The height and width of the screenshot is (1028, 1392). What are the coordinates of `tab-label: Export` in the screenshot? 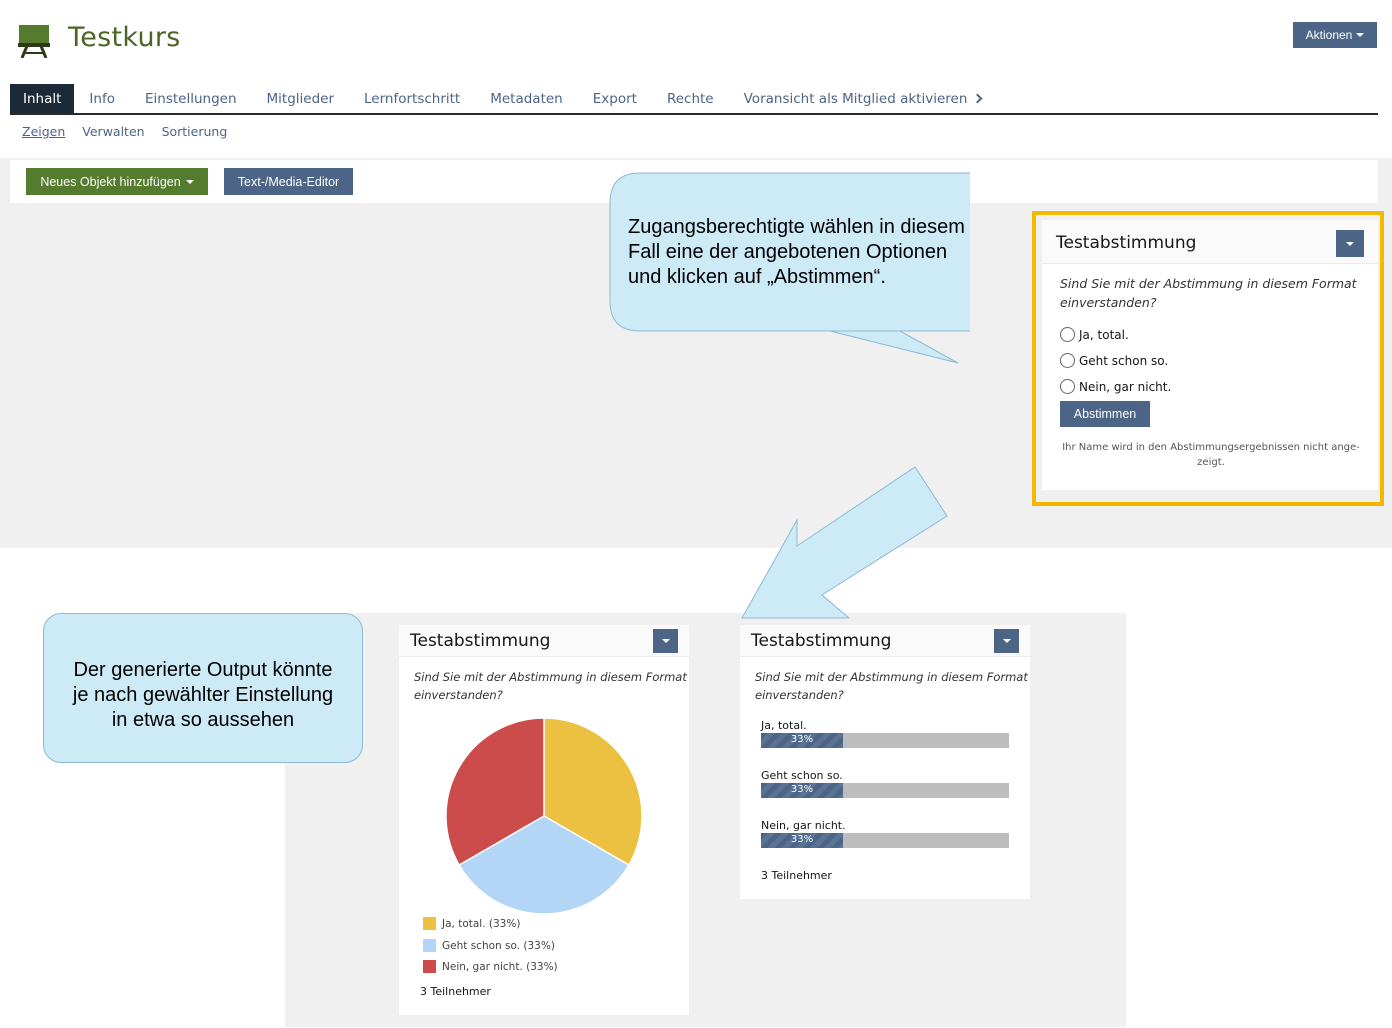 It's located at (614, 98).